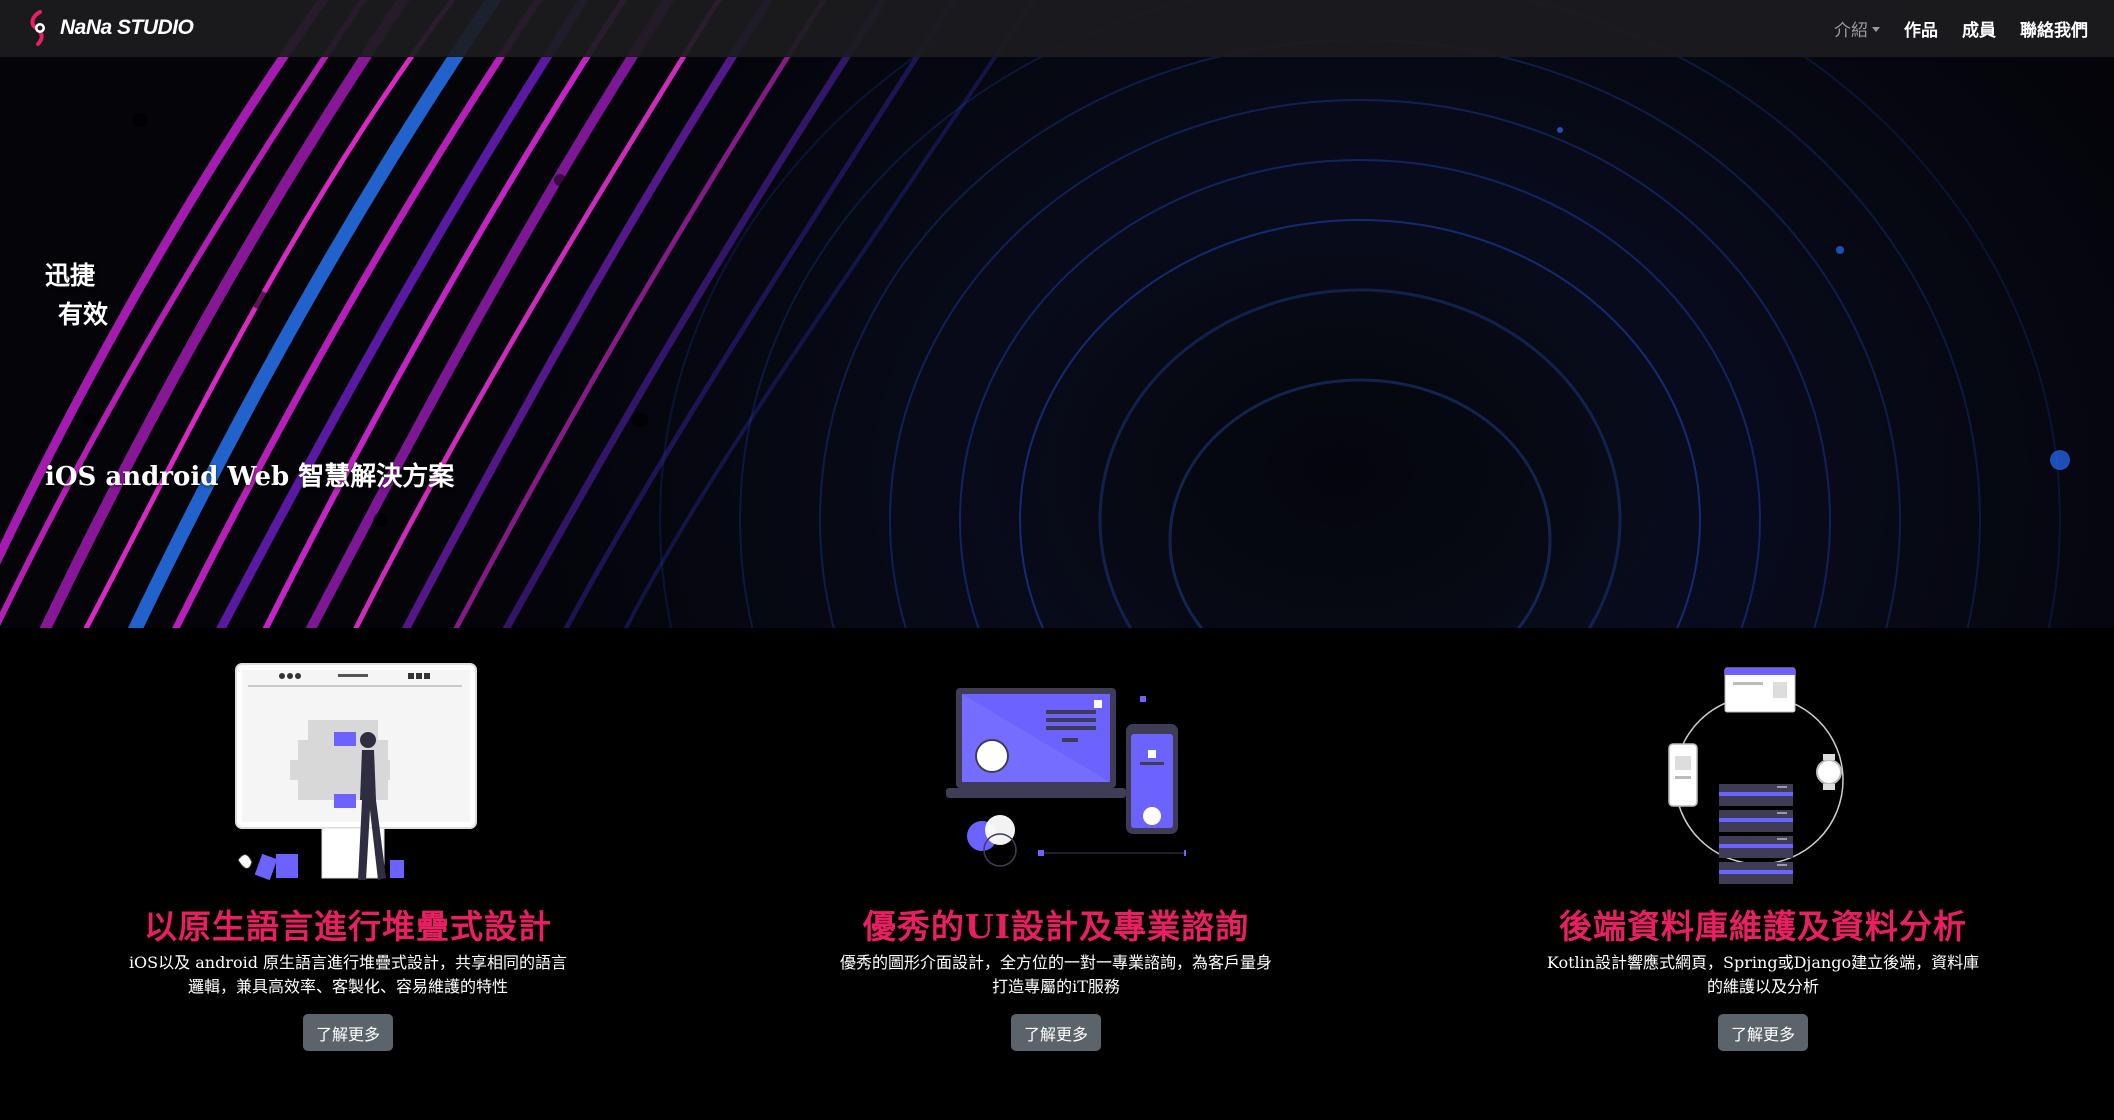  Describe the element at coordinates (1961, 28) in the screenshot. I see `nav-menu: 介紹 作品 成員 聯絡我們` at that location.